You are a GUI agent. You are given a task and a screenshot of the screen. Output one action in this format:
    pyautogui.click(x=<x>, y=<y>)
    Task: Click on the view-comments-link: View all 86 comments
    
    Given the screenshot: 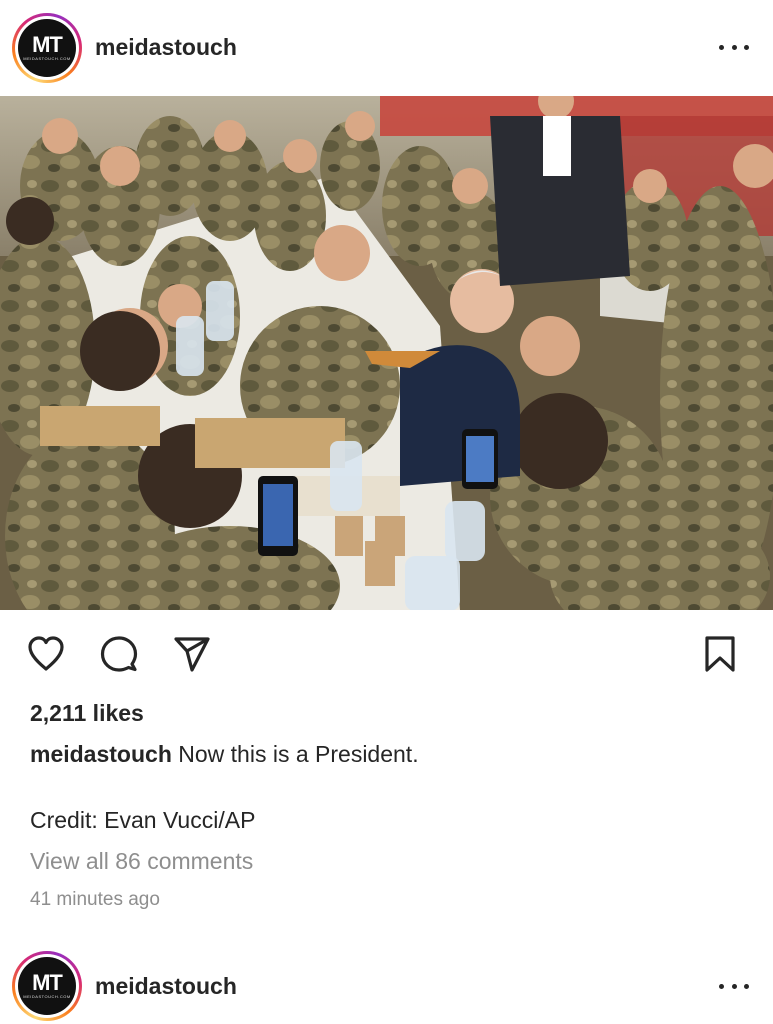 What is the action you would take?
    pyautogui.click(x=141, y=861)
    